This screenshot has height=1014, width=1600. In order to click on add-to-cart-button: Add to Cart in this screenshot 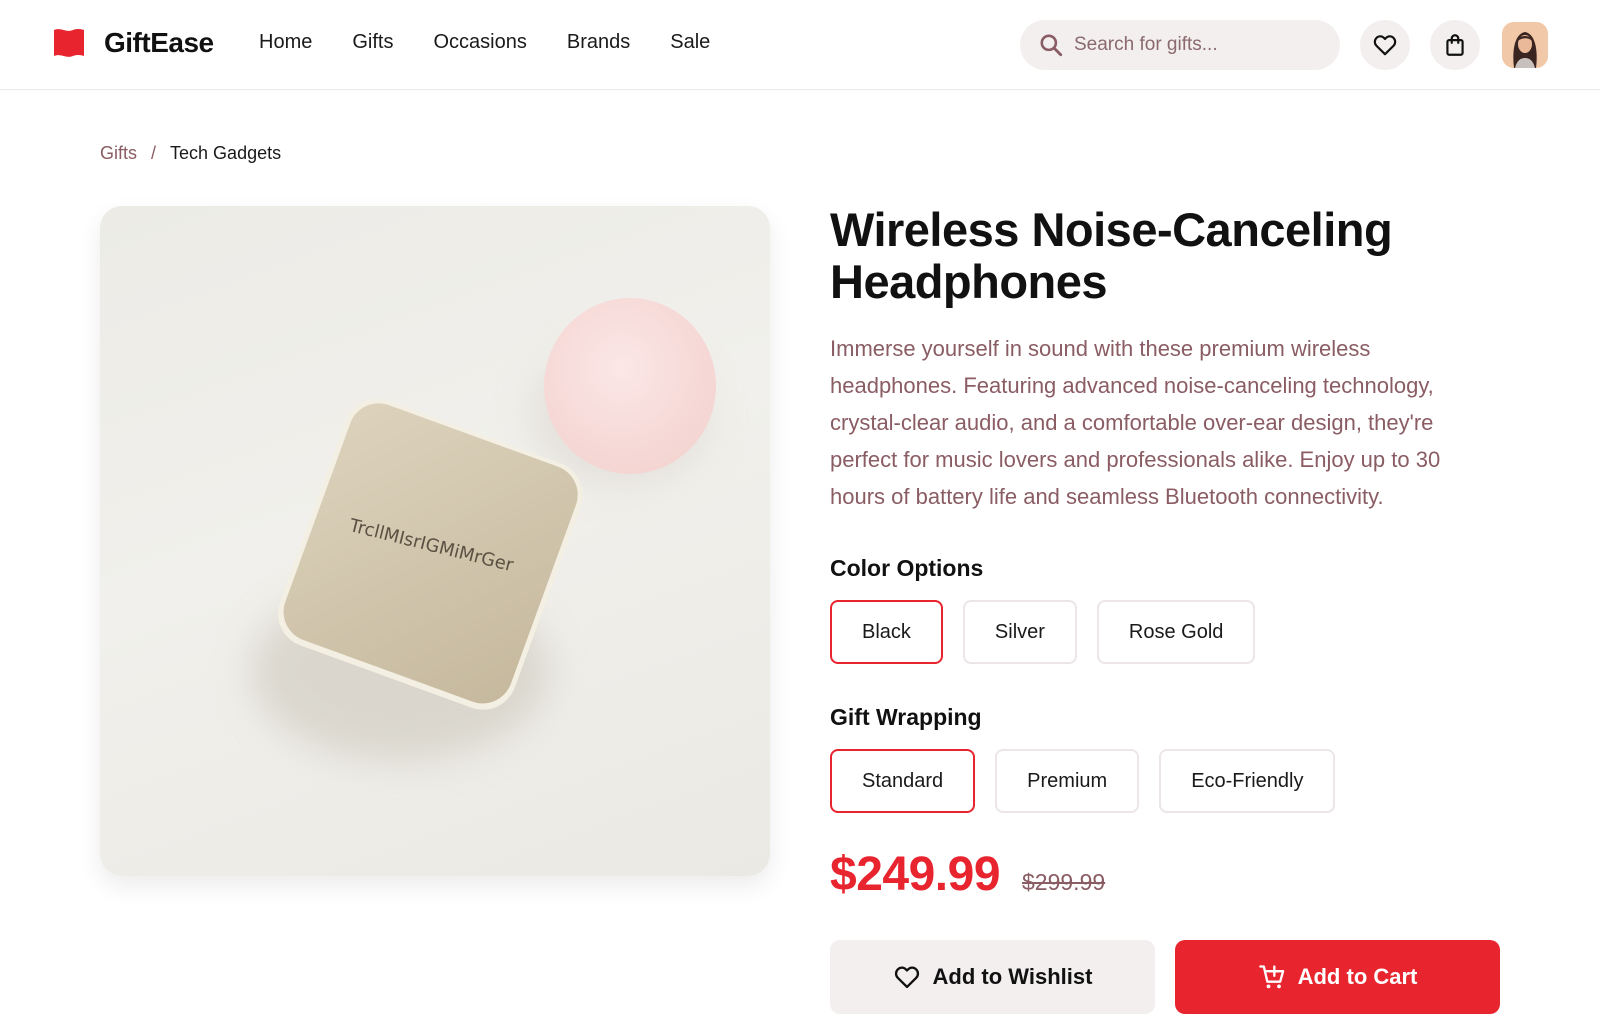, I will do `click(1337, 977)`.